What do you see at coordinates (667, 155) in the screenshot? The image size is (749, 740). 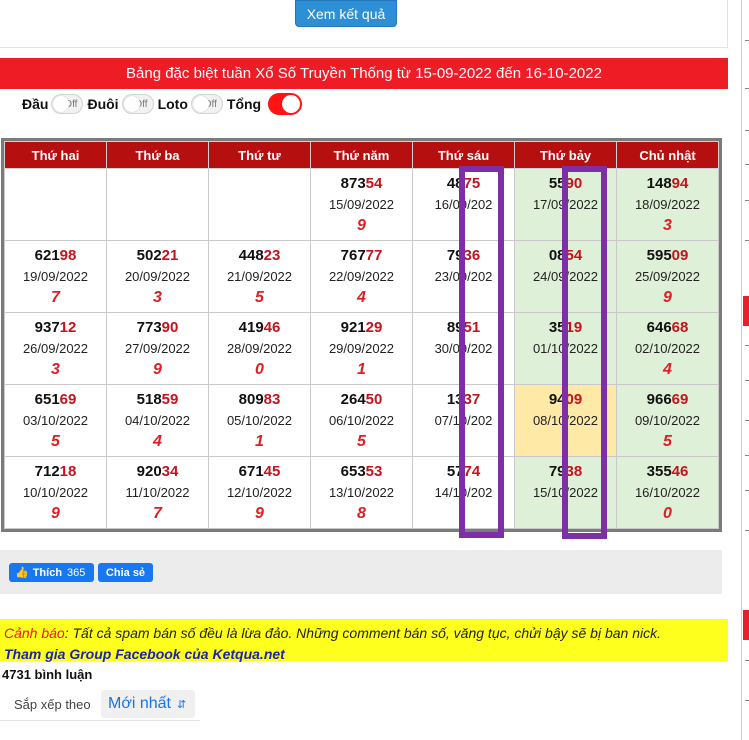 I see `column-header: Chủ nhật` at bounding box center [667, 155].